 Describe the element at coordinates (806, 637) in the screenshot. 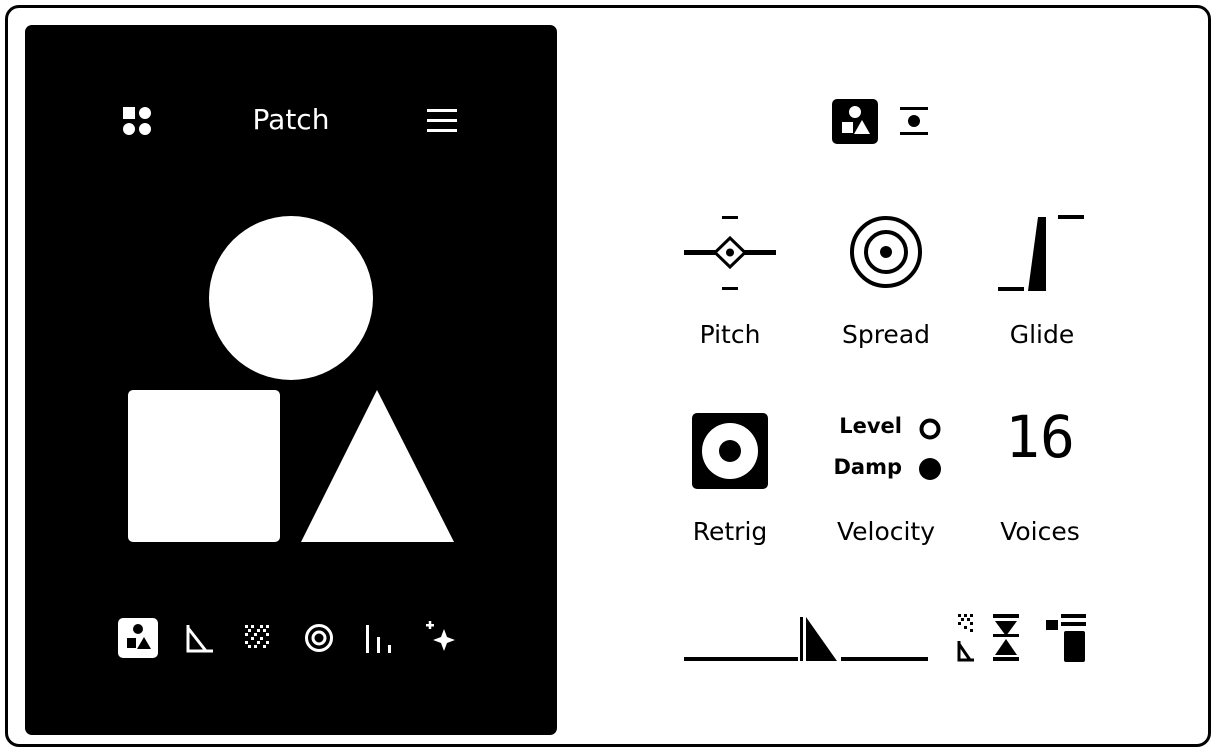

I see `envelope-shape-icon` at that location.